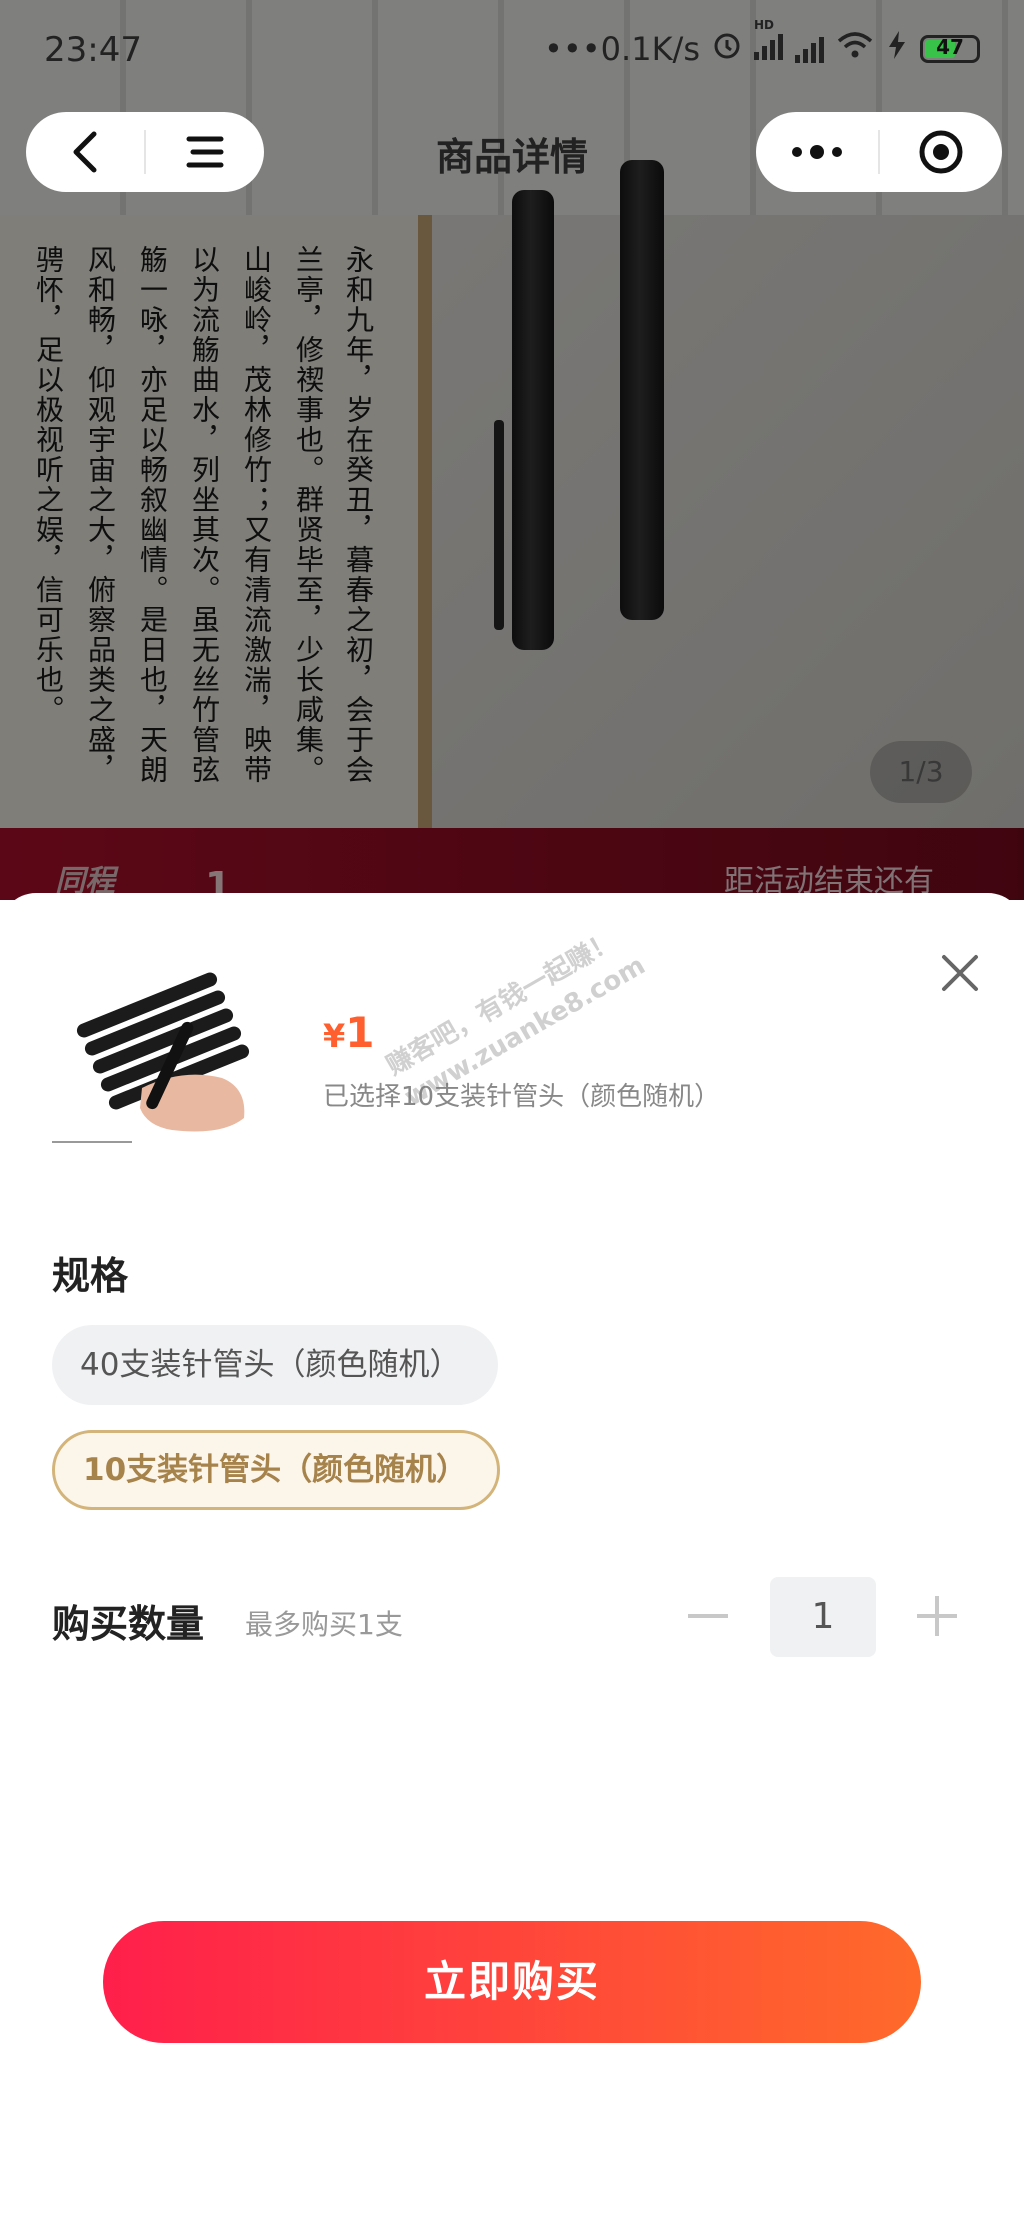 Image resolution: width=1024 pixels, height=2219 pixels. What do you see at coordinates (764, 25) in the screenshot?
I see `hd-label: HD` at bounding box center [764, 25].